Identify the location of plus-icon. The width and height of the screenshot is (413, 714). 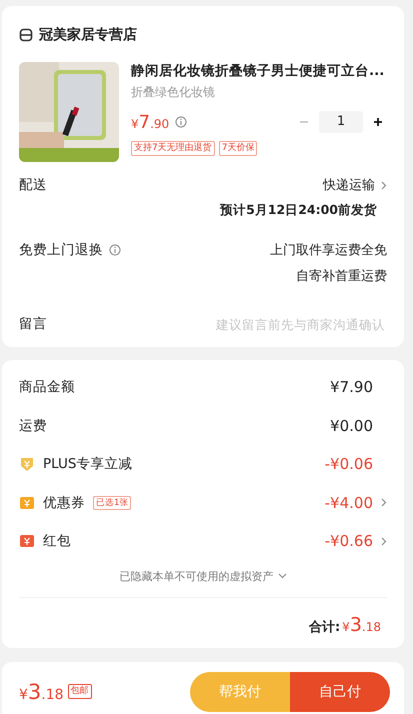
(378, 122).